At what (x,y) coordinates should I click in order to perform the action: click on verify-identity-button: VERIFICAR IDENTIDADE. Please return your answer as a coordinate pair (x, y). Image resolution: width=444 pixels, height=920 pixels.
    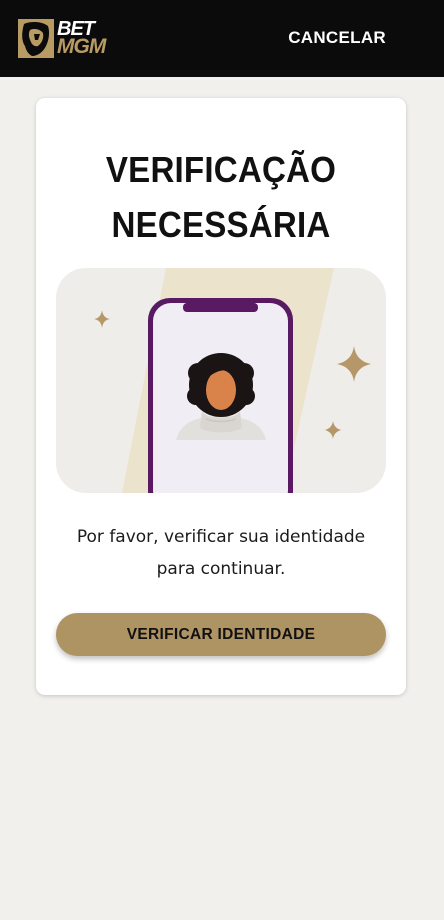
    Looking at the image, I should click on (221, 634).